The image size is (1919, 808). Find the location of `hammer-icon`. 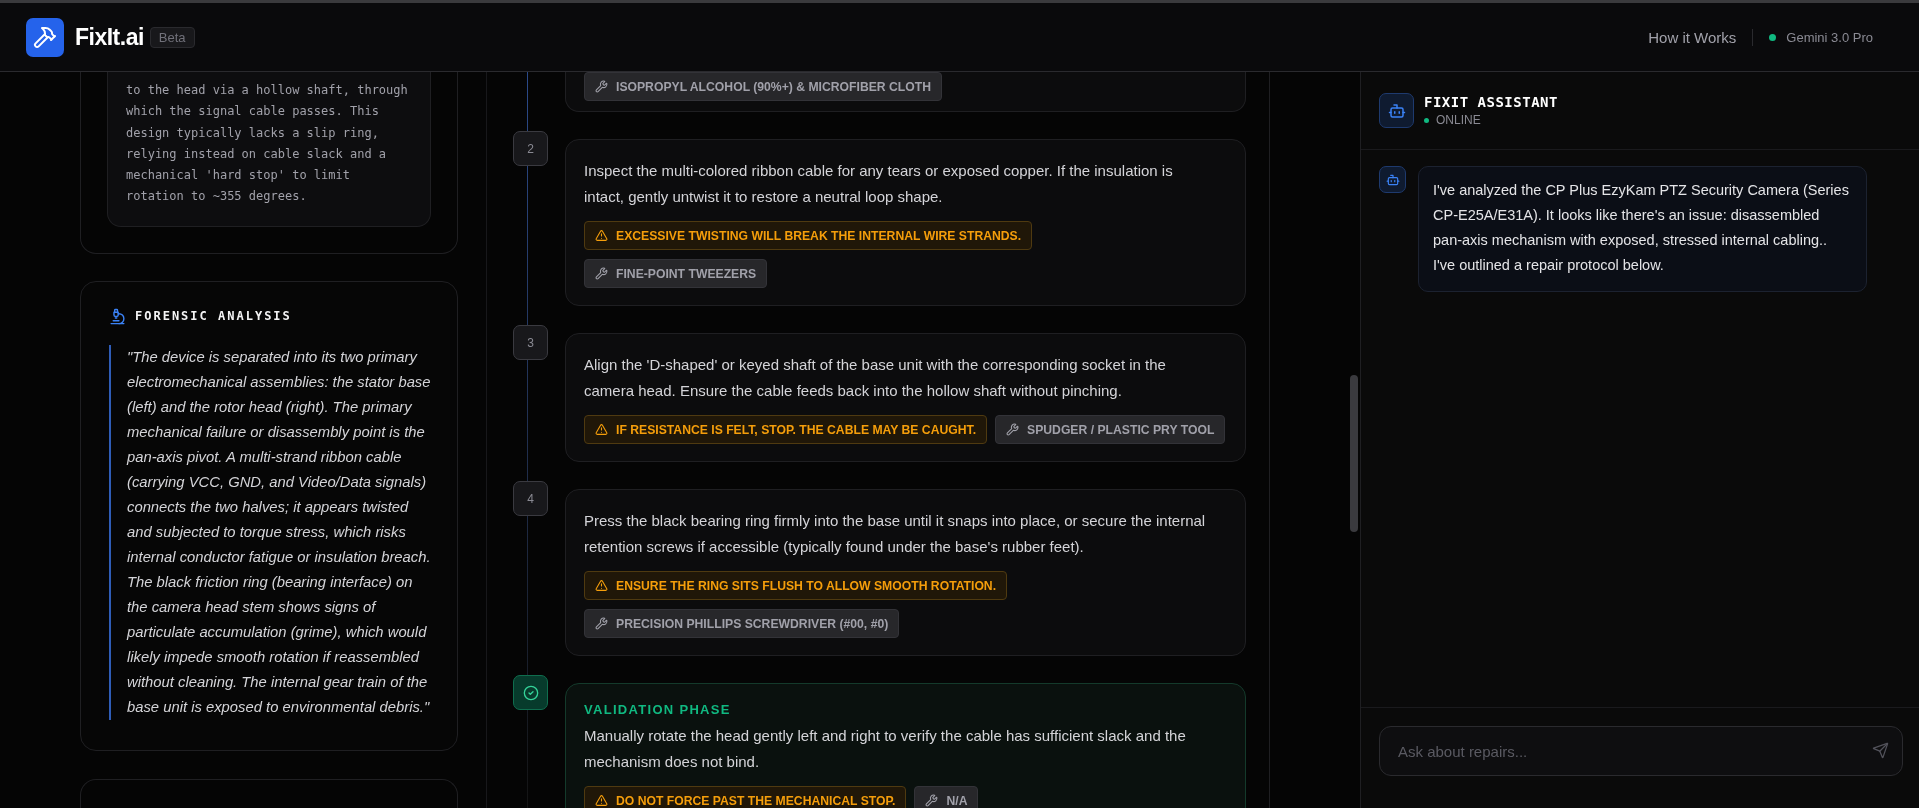

hammer-icon is located at coordinates (45, 37).